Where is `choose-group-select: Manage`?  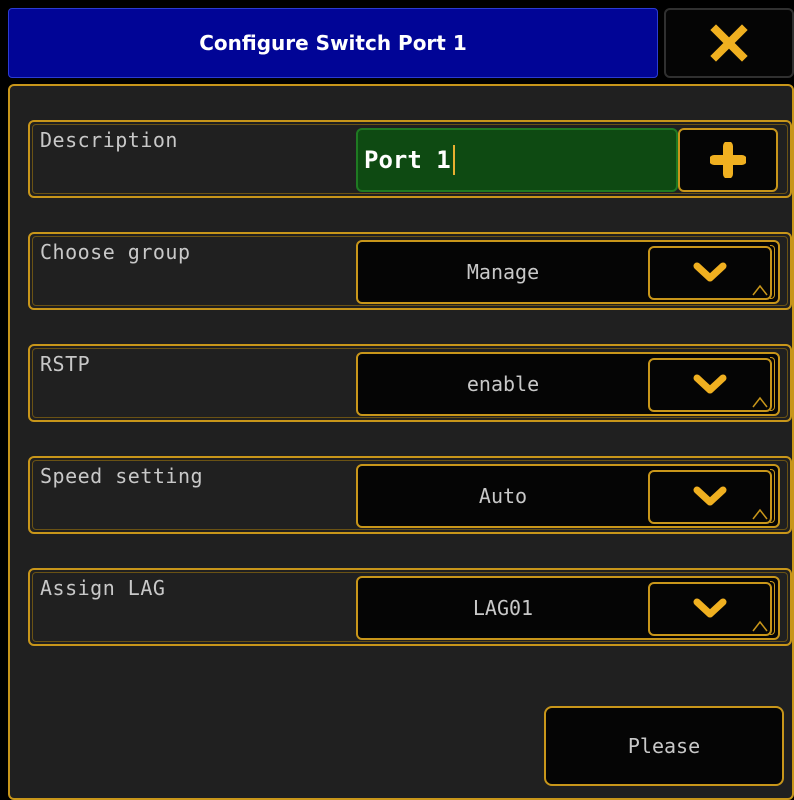
choose-group-select: Manage is located at coordinates (568, 272).